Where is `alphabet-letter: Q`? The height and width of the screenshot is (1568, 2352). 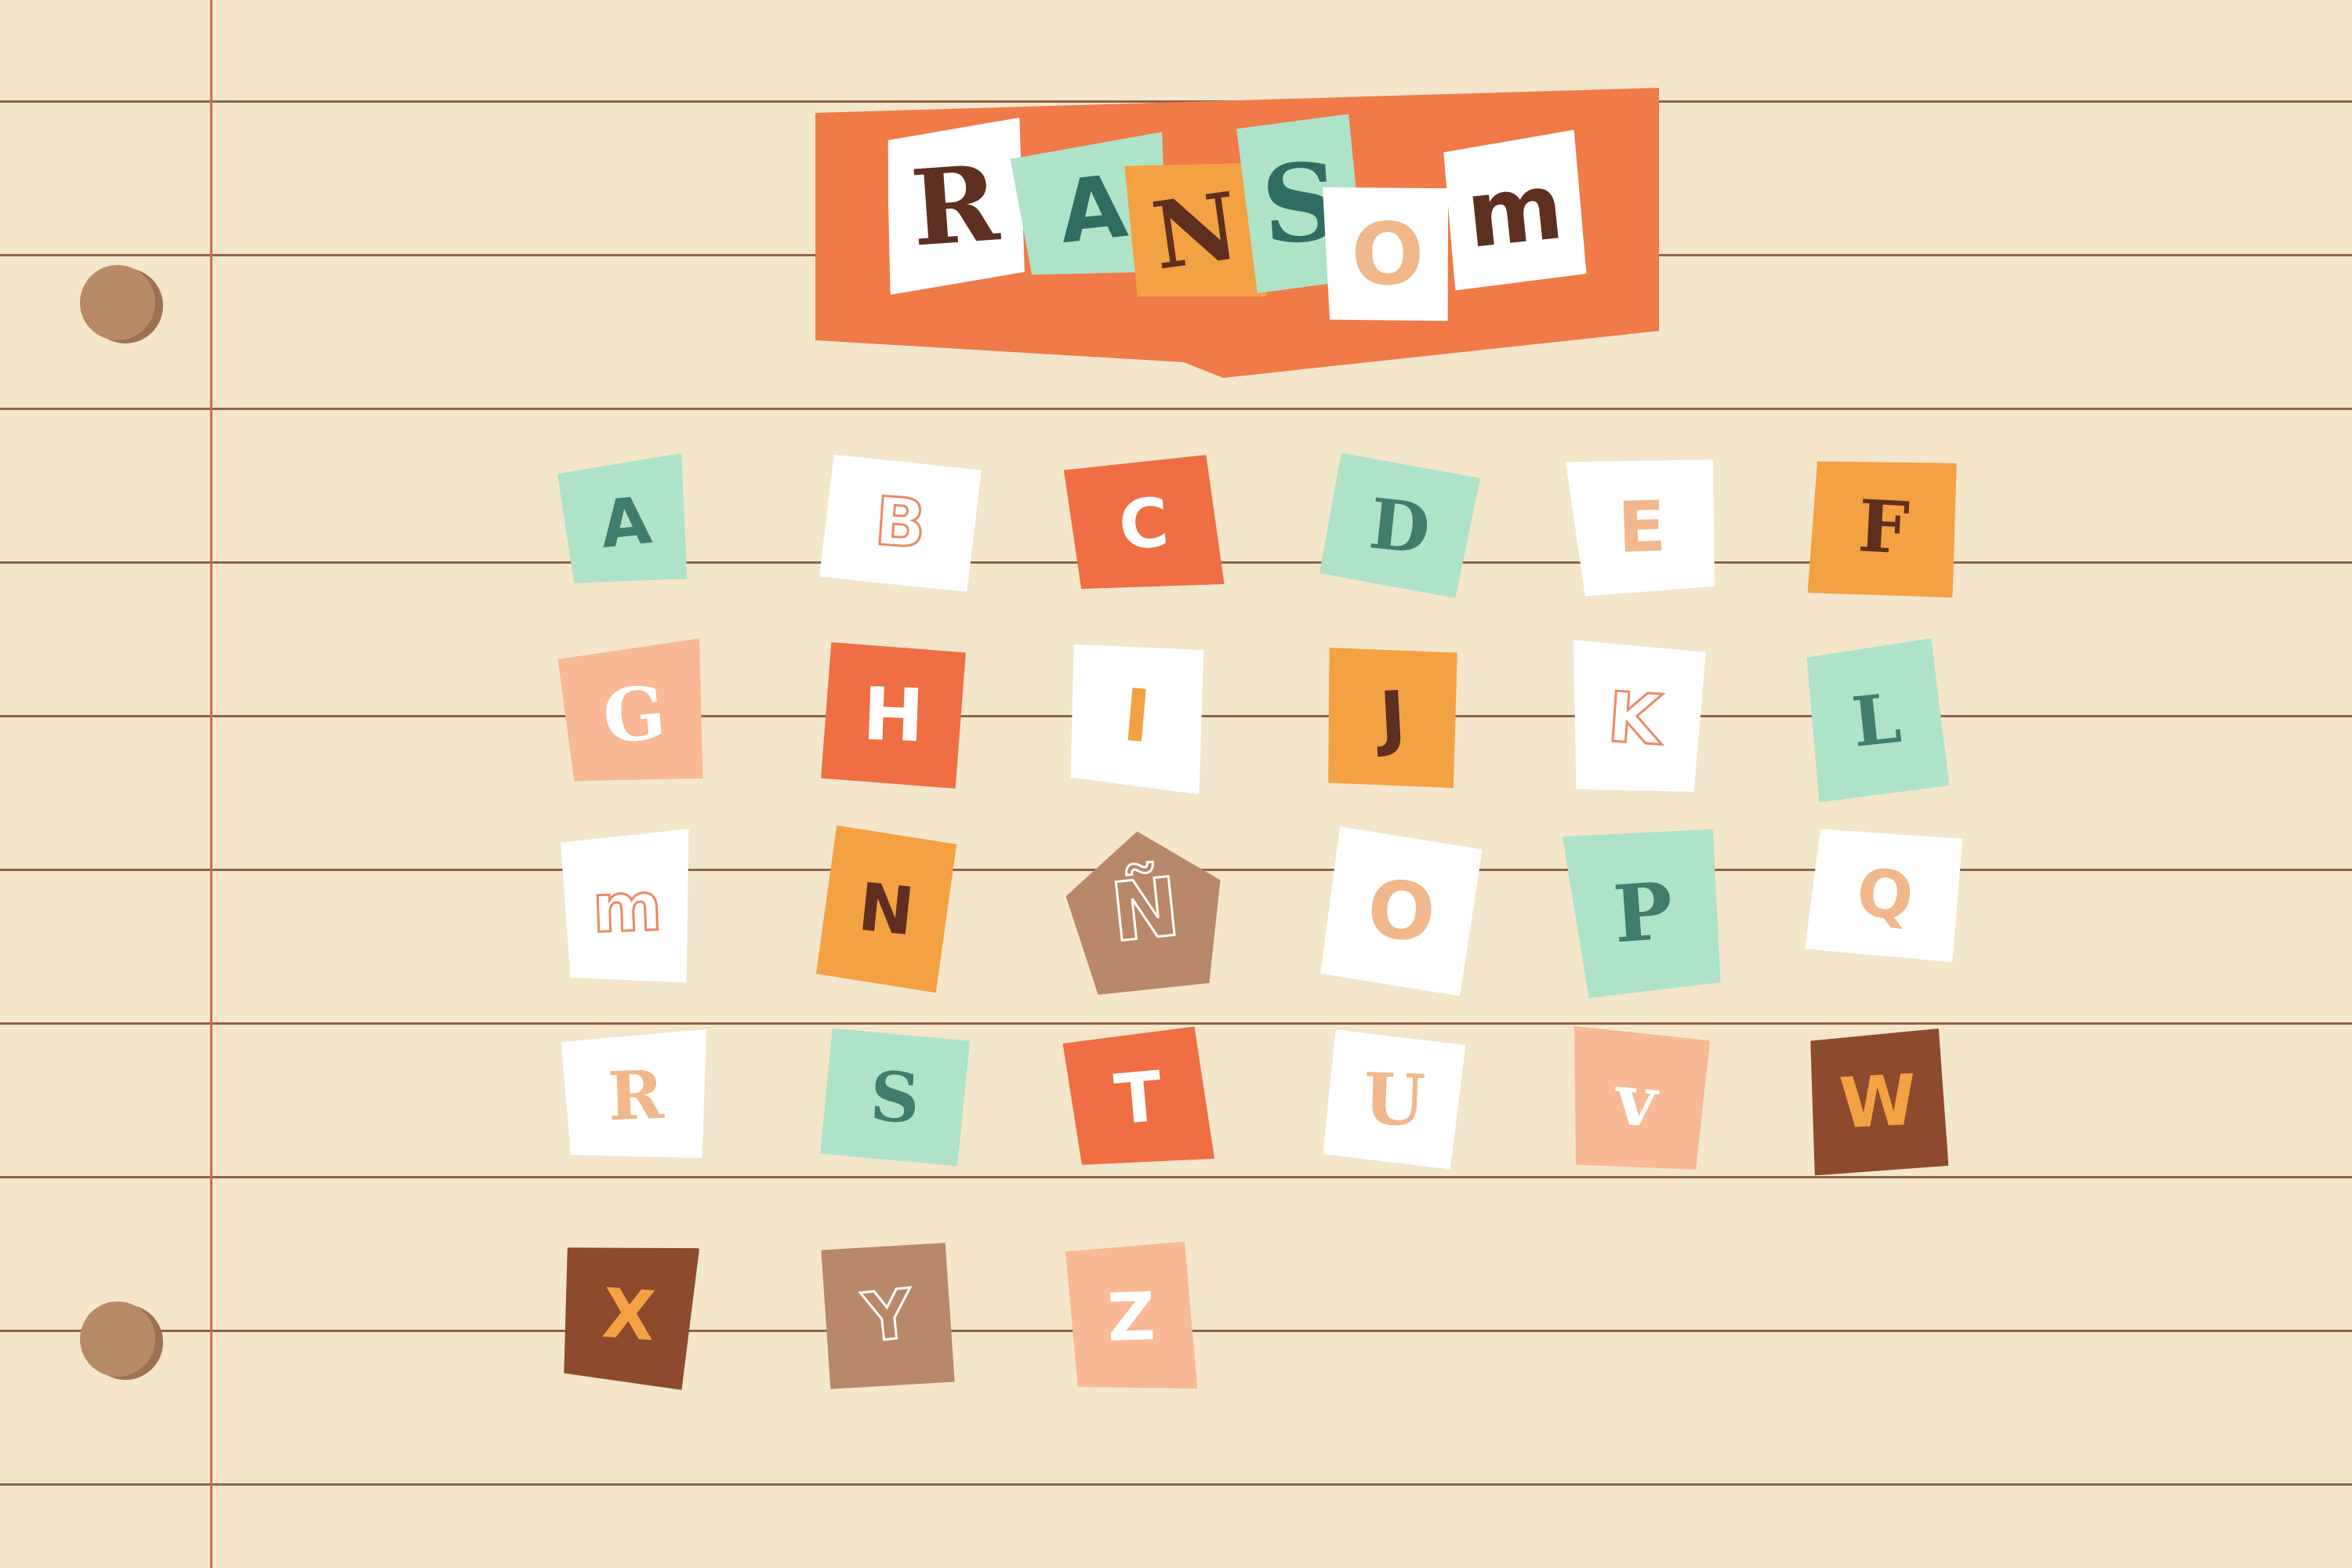
alphabet-letter: Q is located at coordinates (1885, 894).